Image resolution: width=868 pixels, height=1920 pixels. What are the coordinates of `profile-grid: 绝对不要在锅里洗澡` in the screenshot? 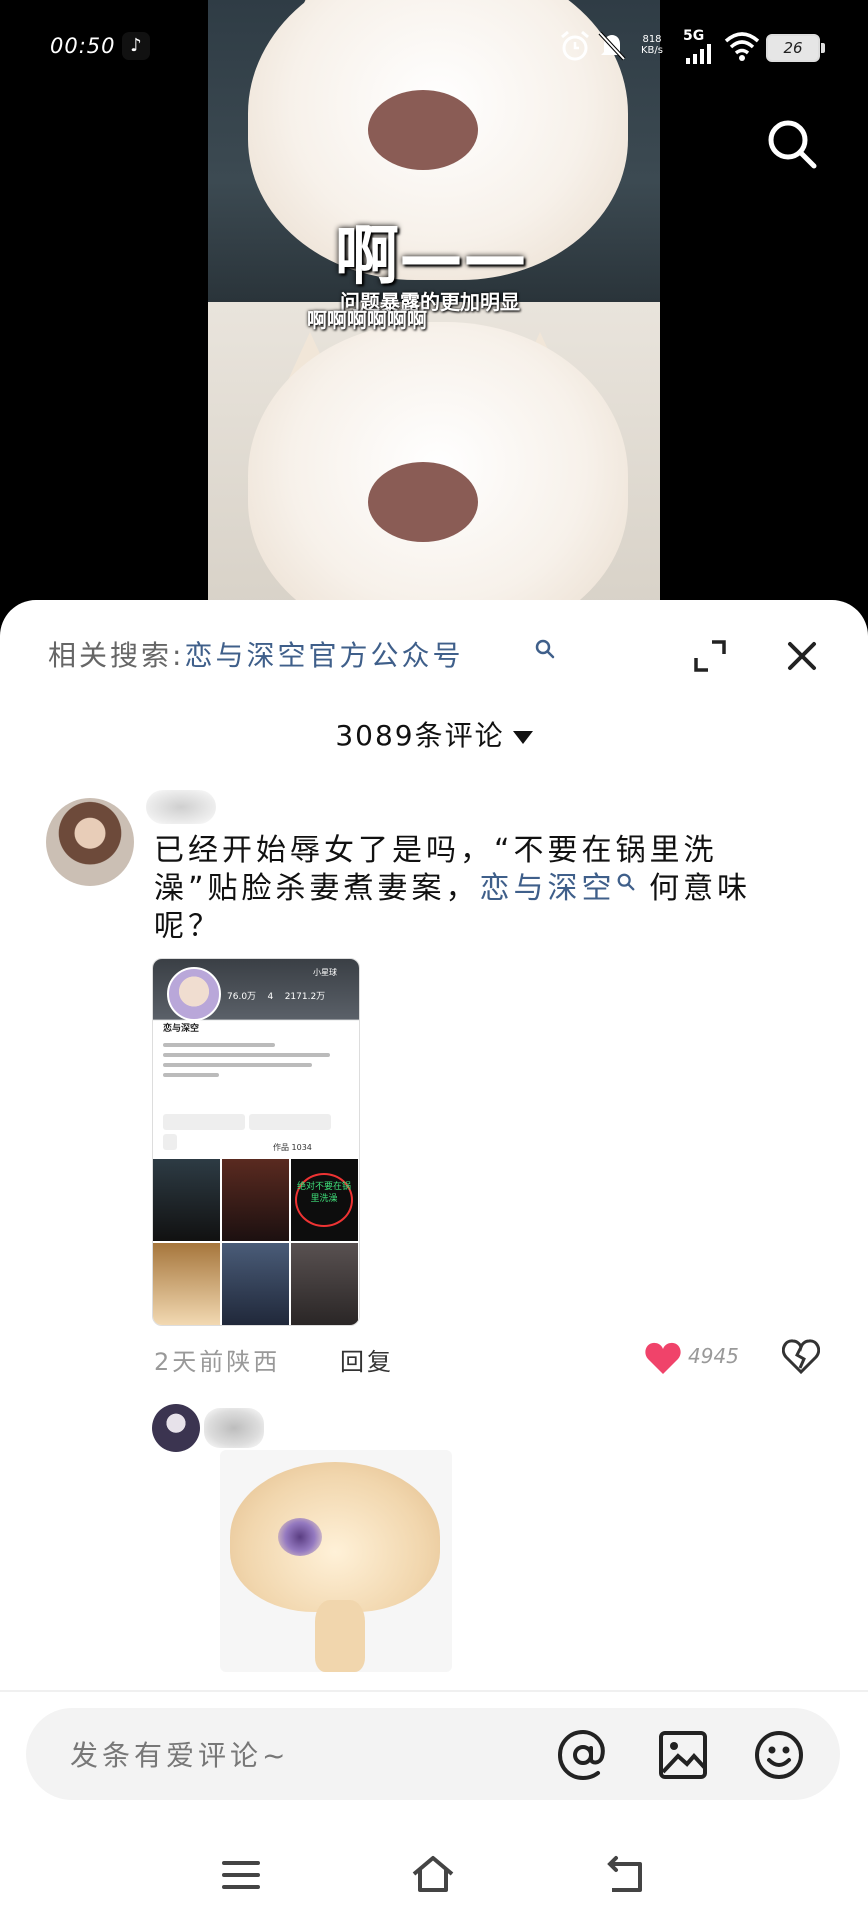 It's located at (256, 1242).